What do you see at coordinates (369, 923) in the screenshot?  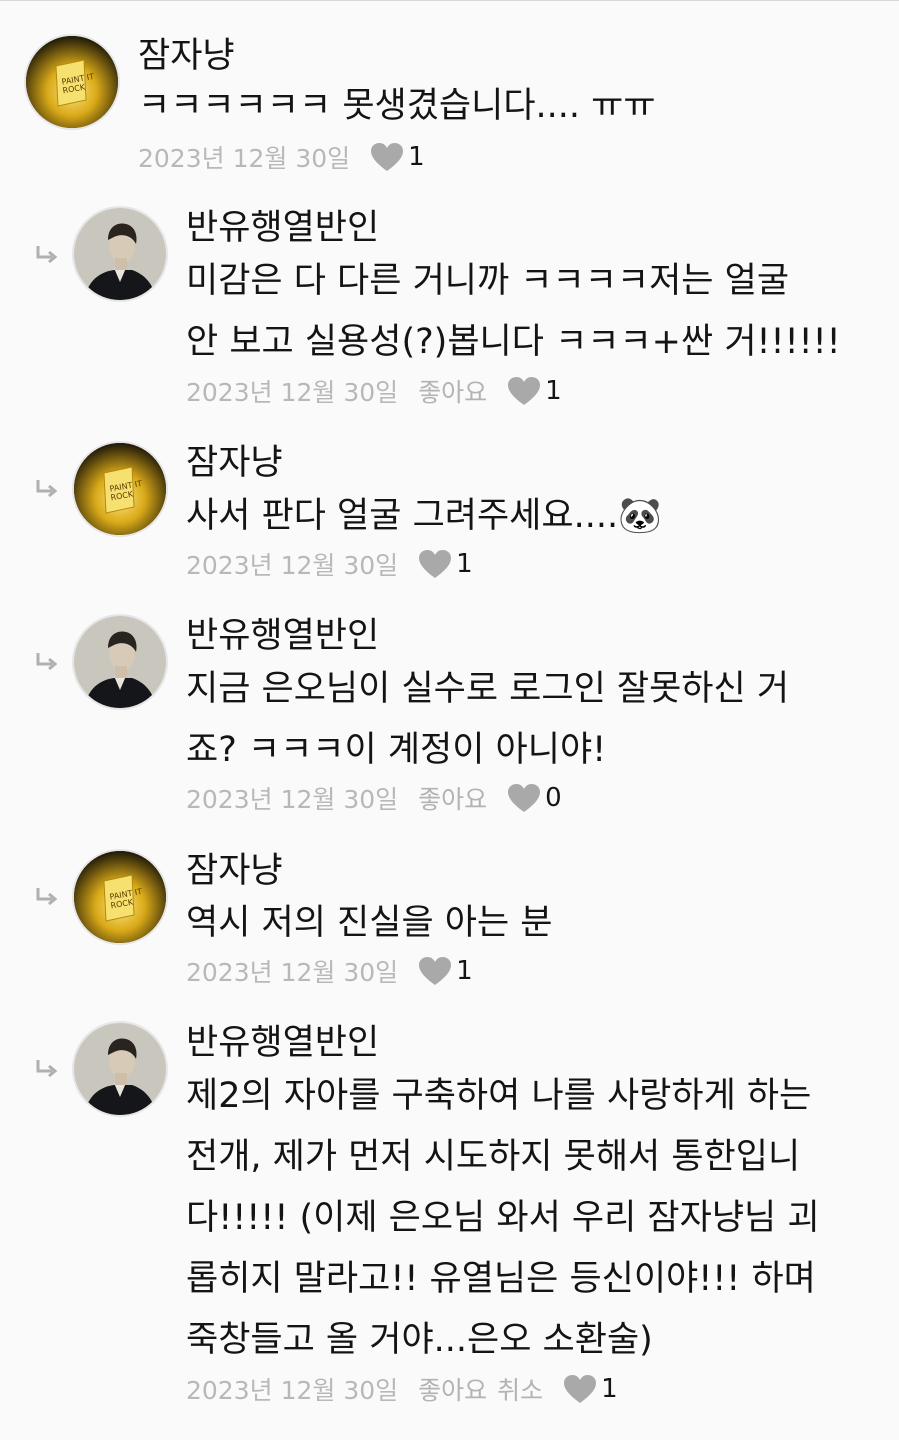 I see `comment-text: 역시 저의 진실을 아는 분` at bounding box center [369, 923].